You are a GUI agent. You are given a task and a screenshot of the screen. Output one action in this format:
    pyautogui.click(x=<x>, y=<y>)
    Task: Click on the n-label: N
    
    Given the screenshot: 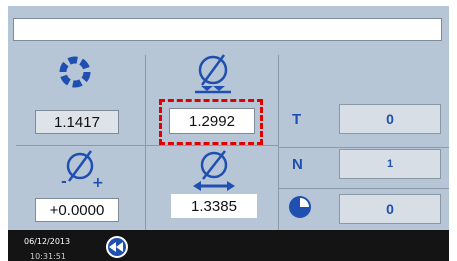 What is the action you would take?
    pyautogui.click(x=297, y=164)
    